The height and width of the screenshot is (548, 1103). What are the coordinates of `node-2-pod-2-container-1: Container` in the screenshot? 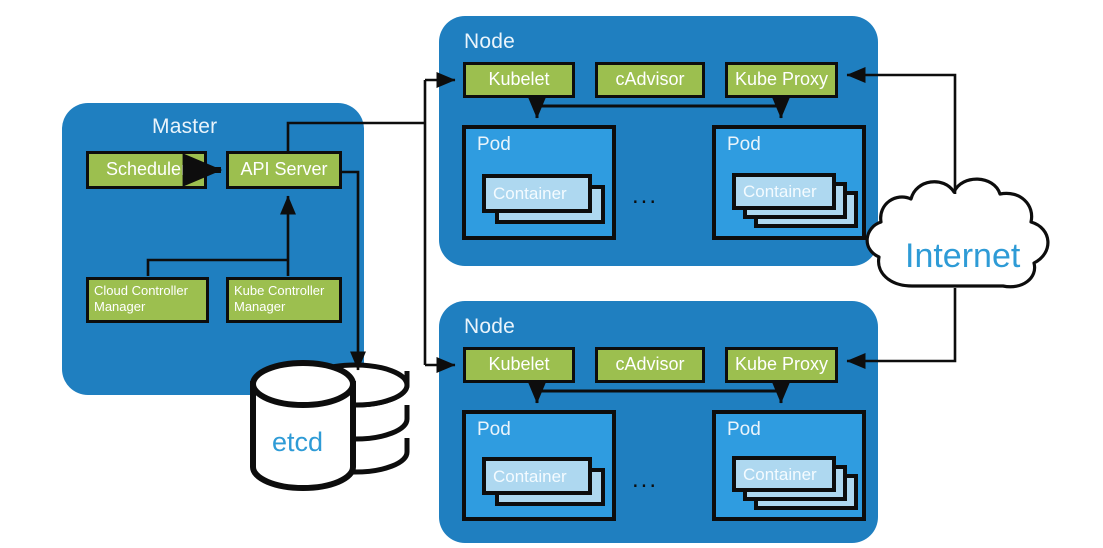 It's located at (784, 474).